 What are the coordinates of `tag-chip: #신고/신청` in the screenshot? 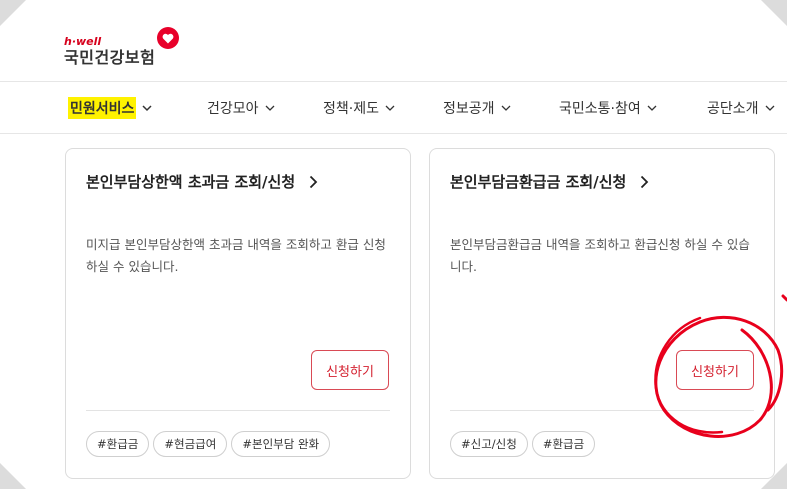 It's located at (489, 444).